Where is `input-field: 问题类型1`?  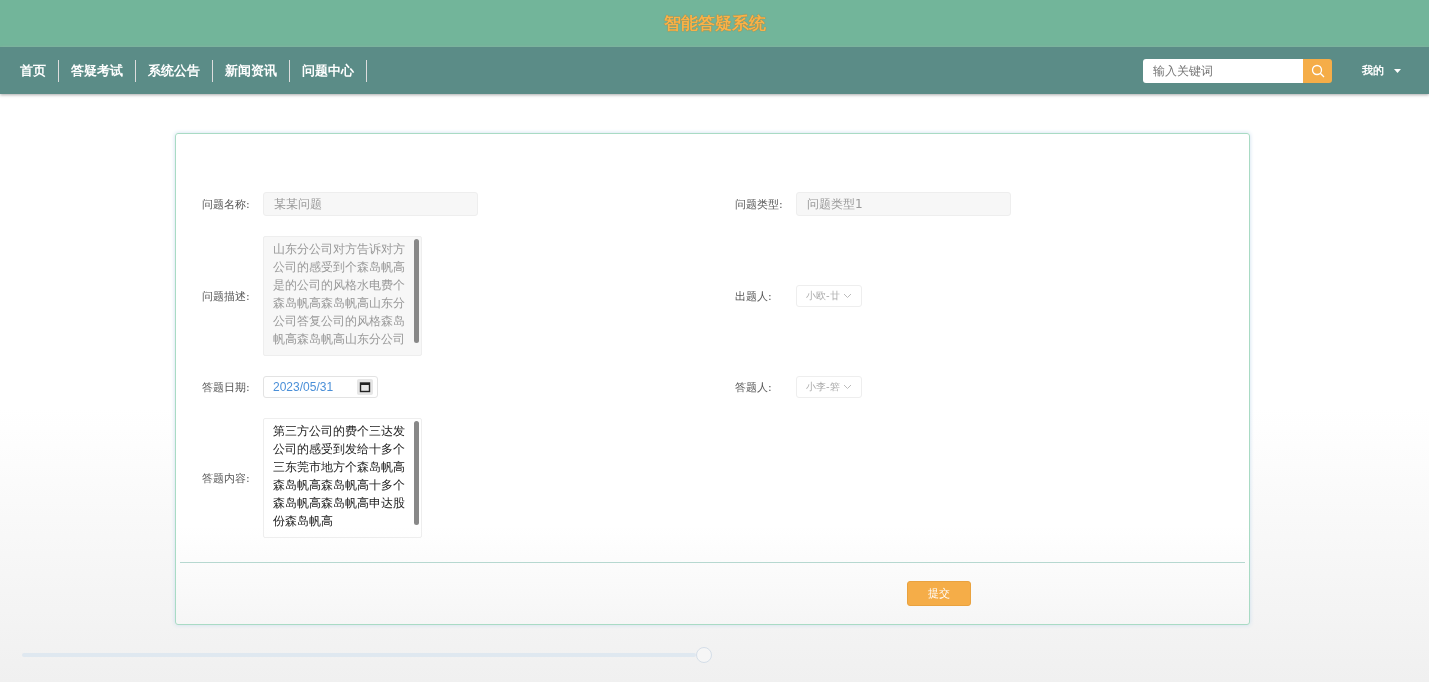
input-field: 问题类型1 is located at coordinates (903, 204).